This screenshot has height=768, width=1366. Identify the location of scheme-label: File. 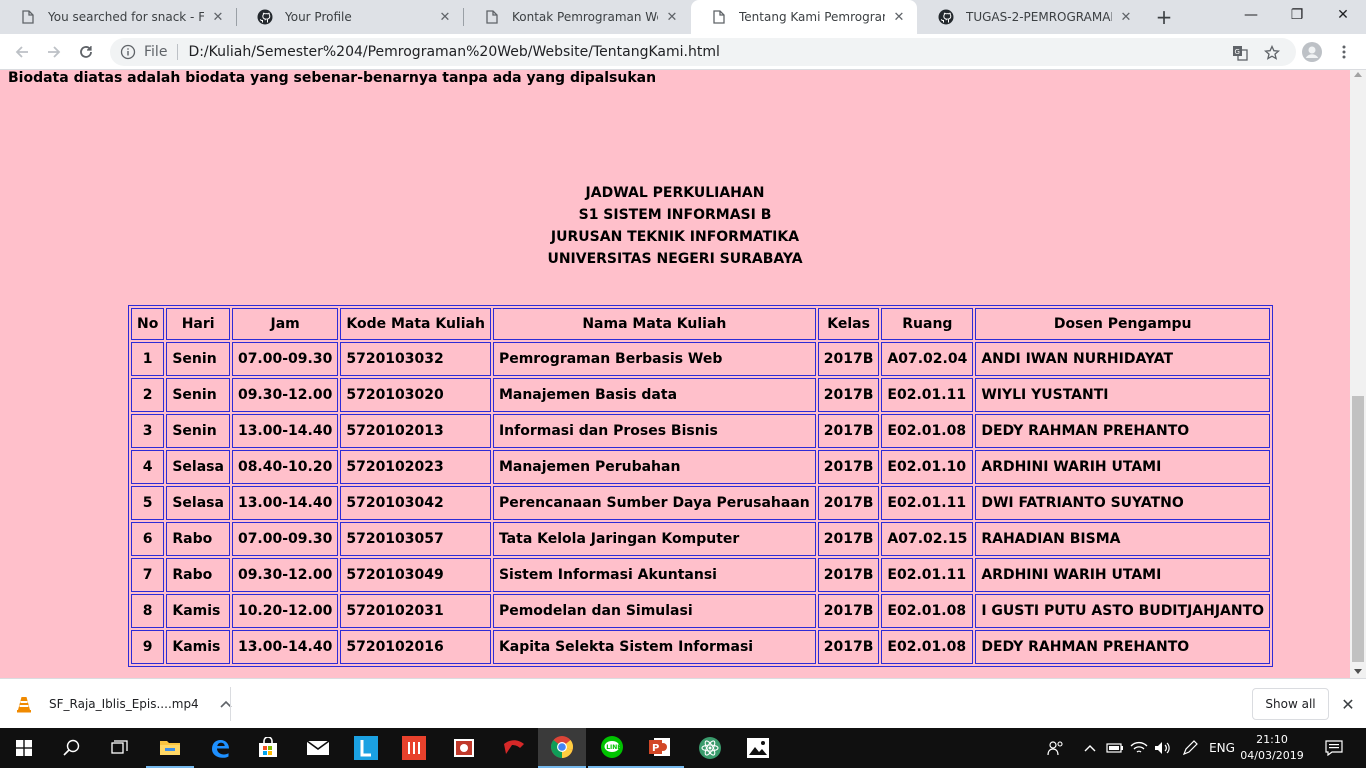
(156, 52).